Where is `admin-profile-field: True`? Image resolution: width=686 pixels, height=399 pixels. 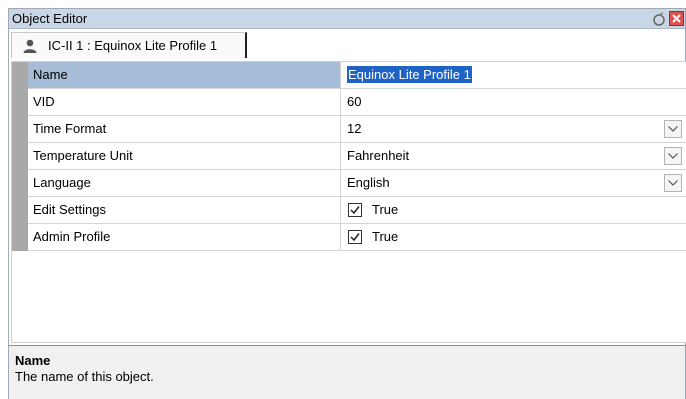
admin-profile-field: True is located at coordinates (514, 237).